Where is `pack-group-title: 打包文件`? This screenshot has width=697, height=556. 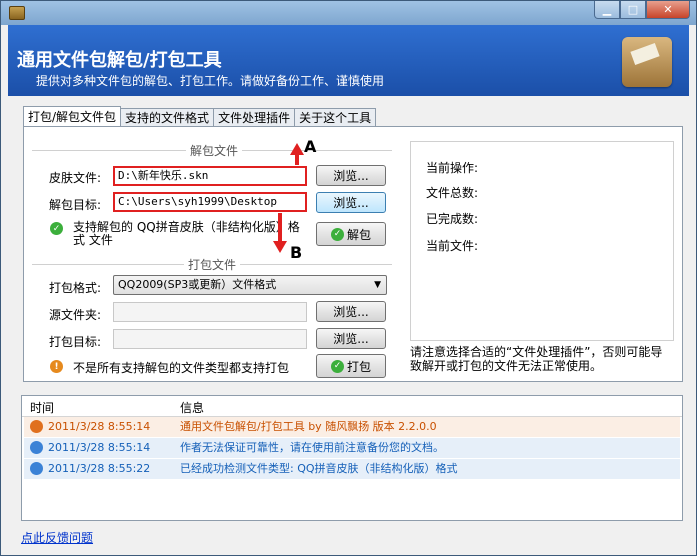 pack-group-title: 打包文件 is located at coordinates (212, 264).